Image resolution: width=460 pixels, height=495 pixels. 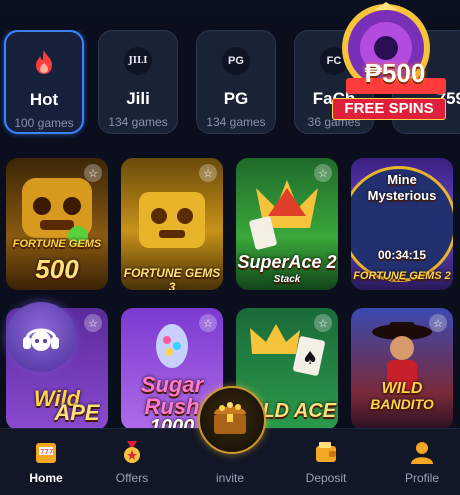 I want to click on treasure-chest-icon, so click(x=230, y=418).